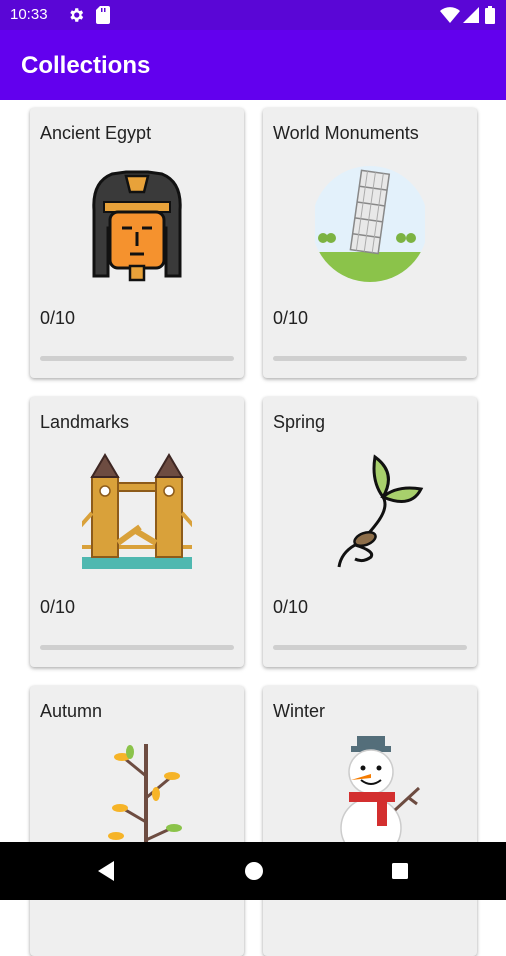  I want to click on collection-name: World Monuments, so click(346, 133).